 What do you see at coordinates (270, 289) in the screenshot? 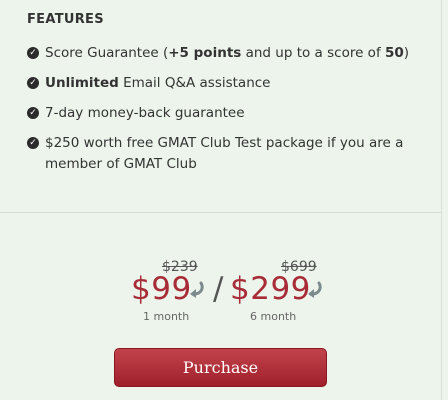
I see `price-6-month: $299` at bounding box center [270, 289].